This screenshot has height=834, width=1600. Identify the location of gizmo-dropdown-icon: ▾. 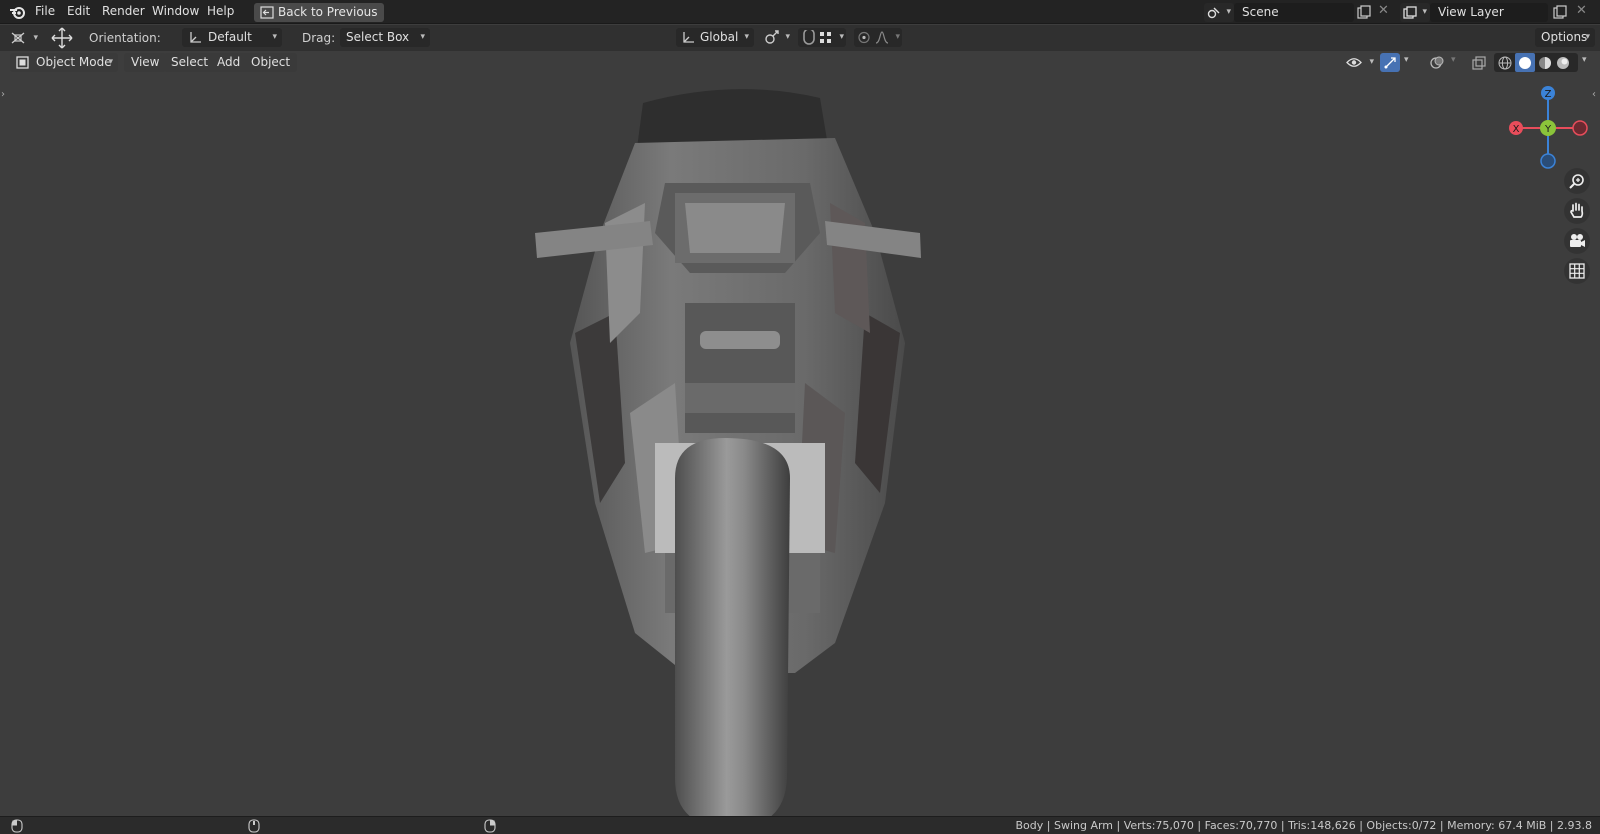
(1406, 60).